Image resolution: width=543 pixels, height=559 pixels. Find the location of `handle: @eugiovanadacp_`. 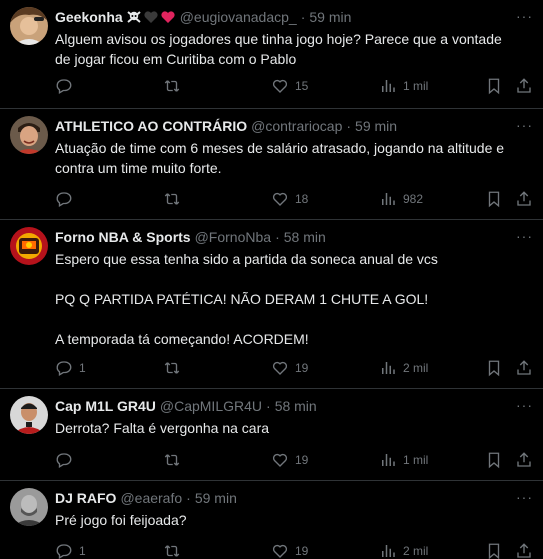

handle: @eugiovanadacp_ is located at coordinates (238, 17).